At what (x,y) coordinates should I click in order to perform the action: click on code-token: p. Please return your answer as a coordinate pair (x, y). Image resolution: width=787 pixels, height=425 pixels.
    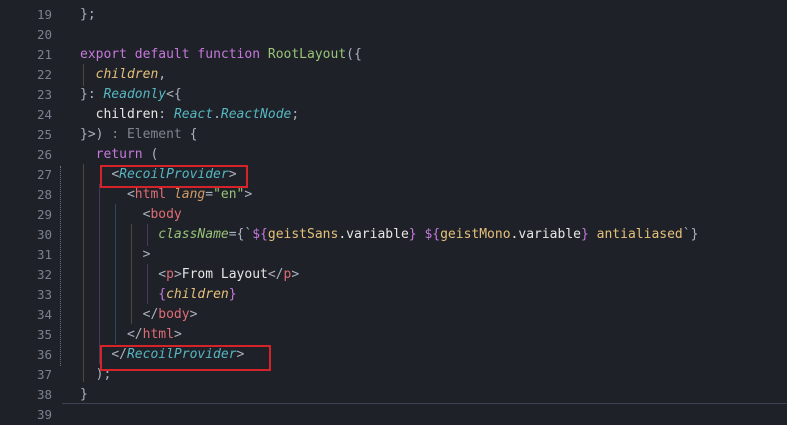
    Looking at the image, I should click on (170, 274).